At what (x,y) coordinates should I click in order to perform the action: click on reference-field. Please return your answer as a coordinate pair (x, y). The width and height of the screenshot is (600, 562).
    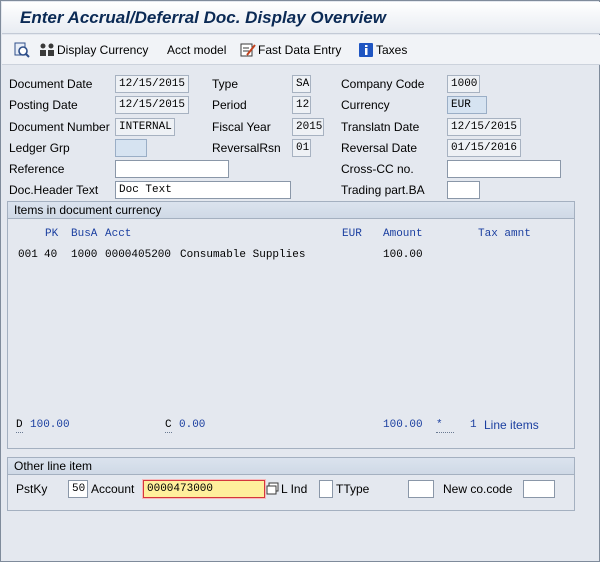
    Looking at the image, I should click on (172, 169).